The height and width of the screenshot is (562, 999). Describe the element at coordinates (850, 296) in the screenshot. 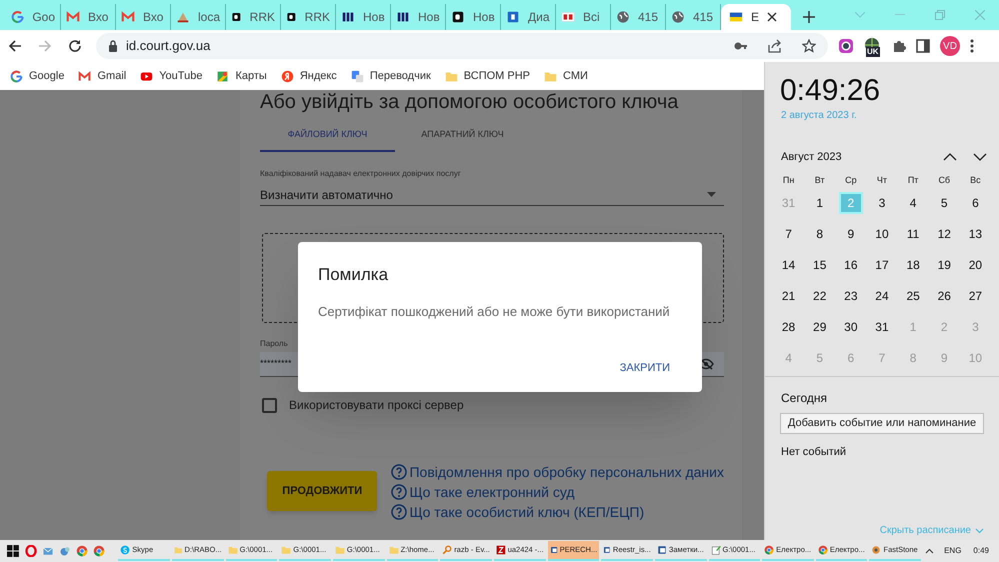

I see `calendar-day: 23` at that location.